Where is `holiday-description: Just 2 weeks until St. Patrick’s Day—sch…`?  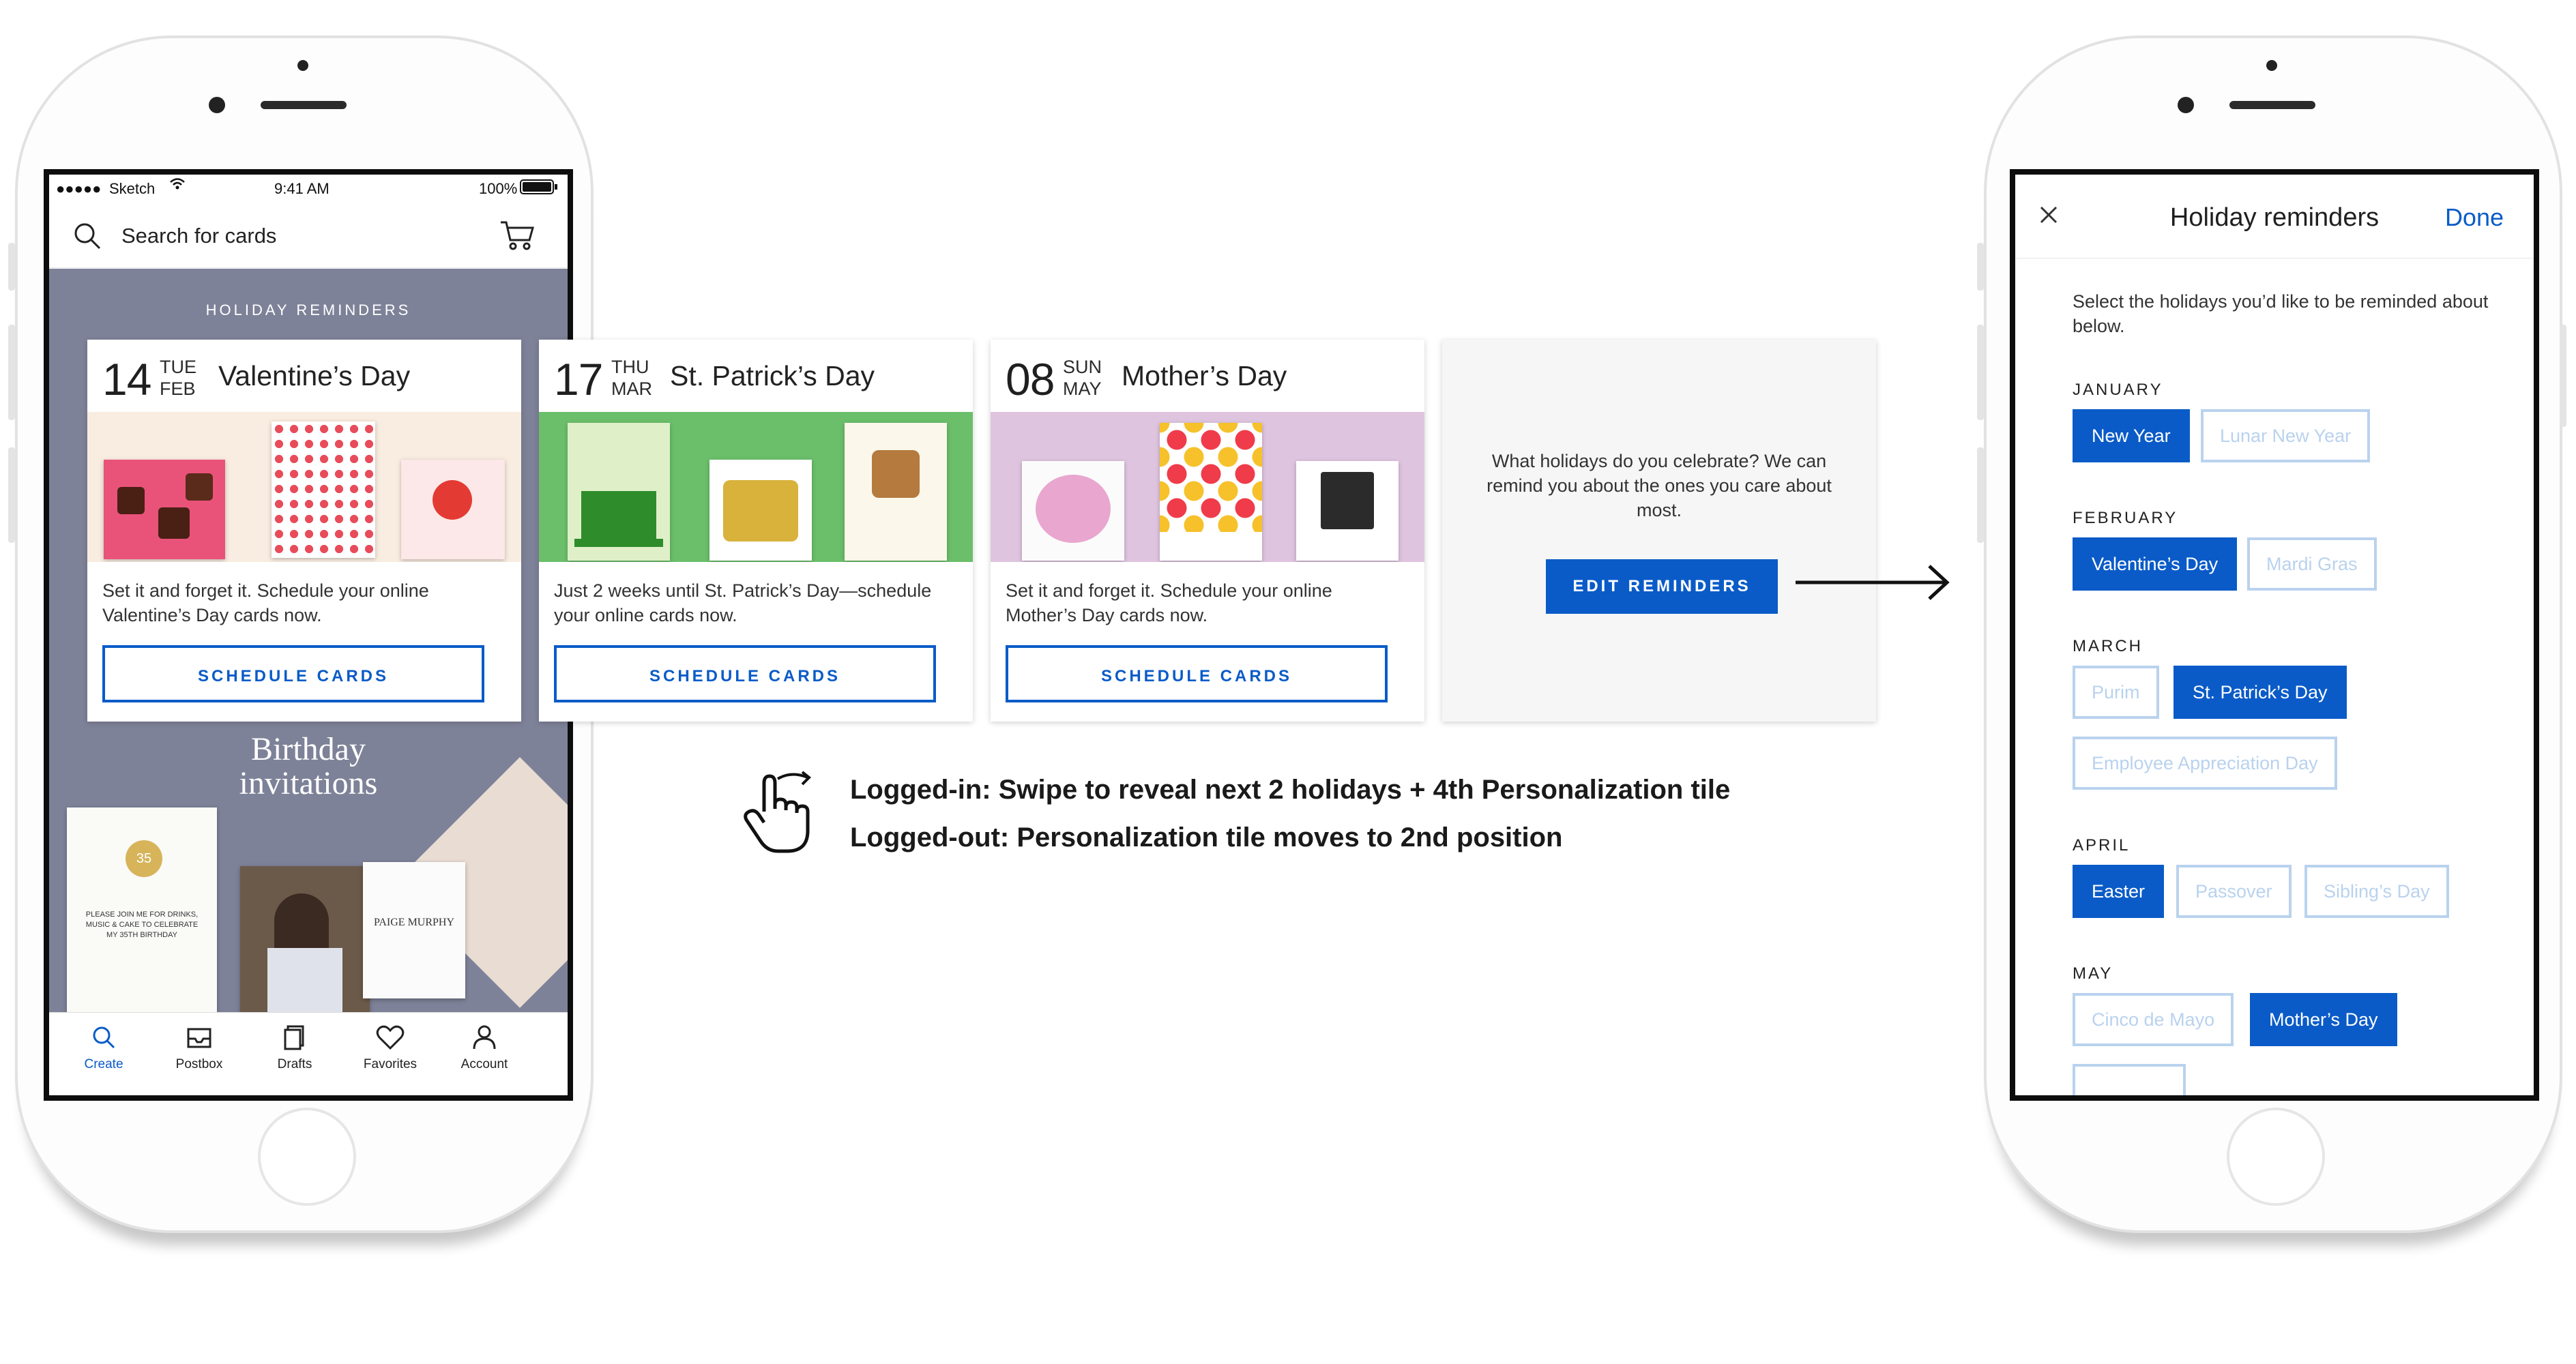 holiday-description: Just 2 weeks until St. Patrick’s Day—sch… is located at coordinates (743, 603).